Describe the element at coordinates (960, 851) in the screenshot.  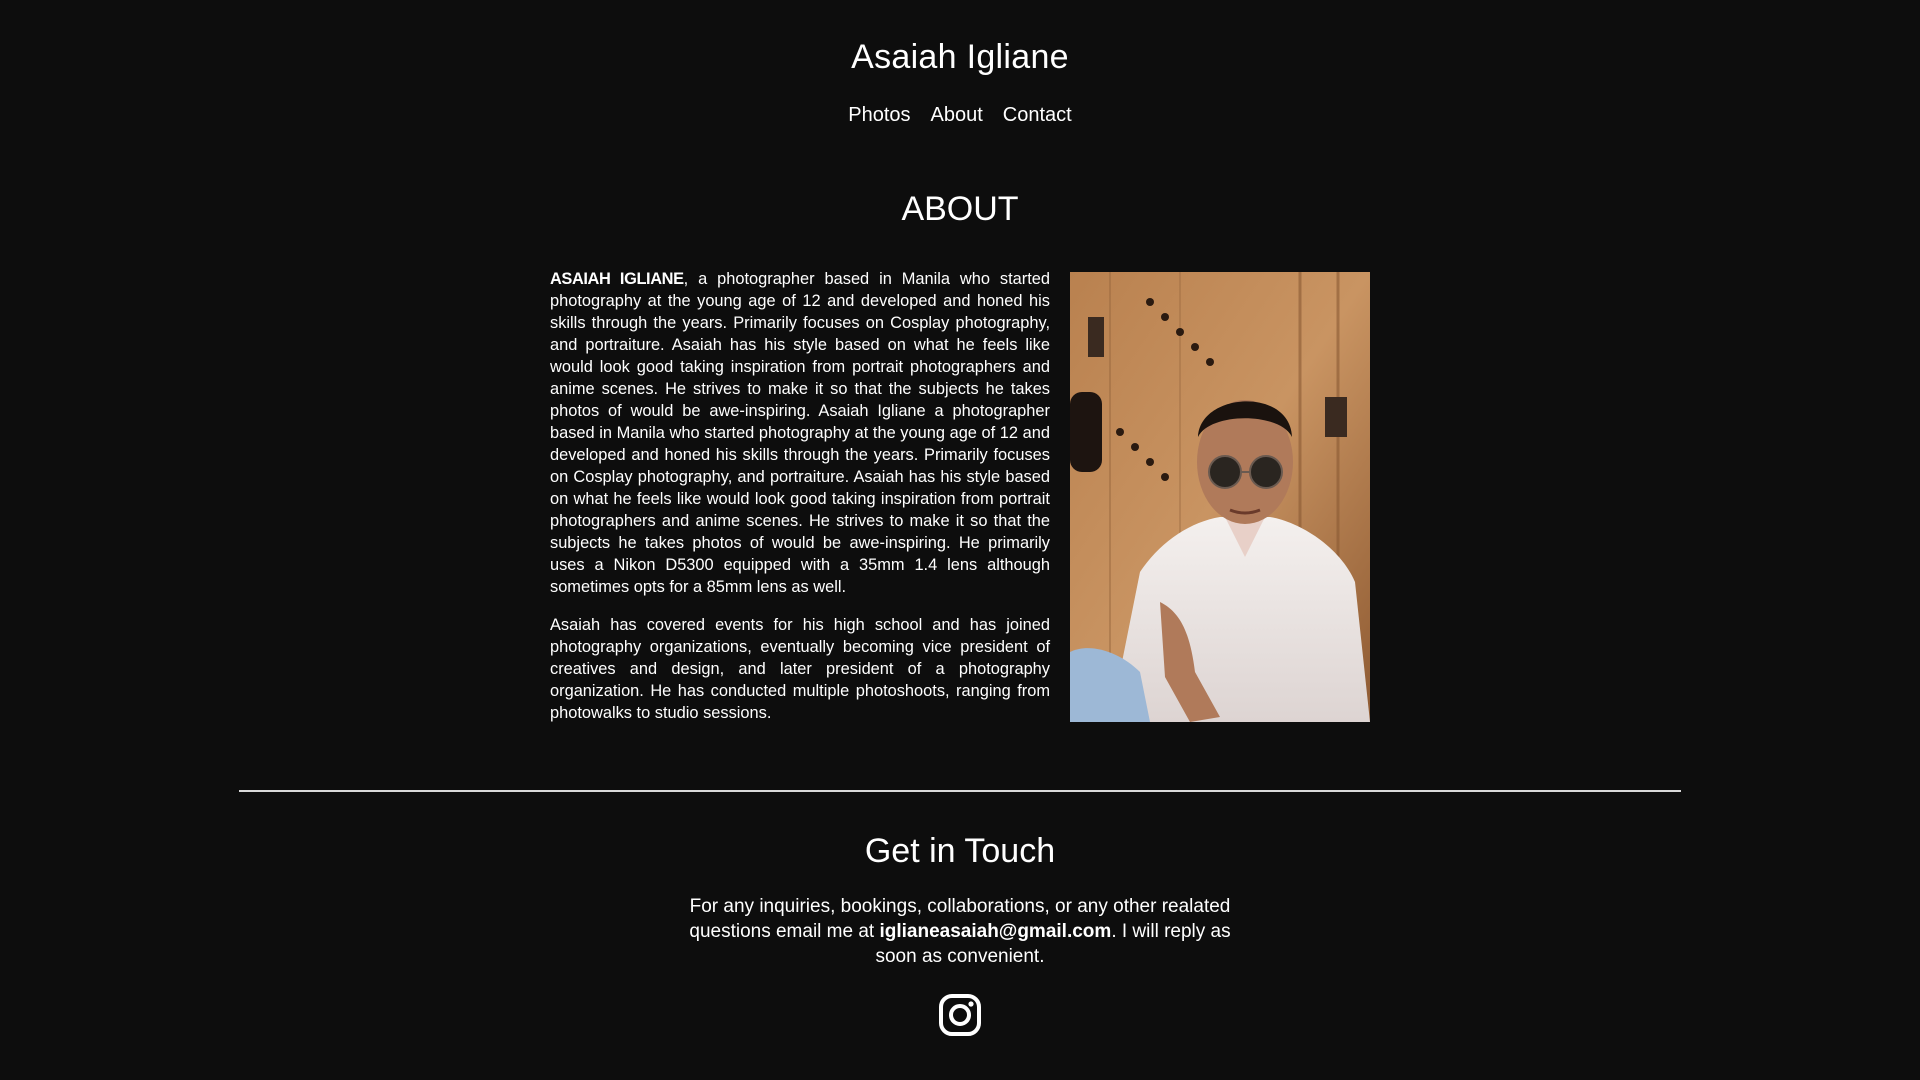
I see `contact-heading: Get in Touch` at that location.